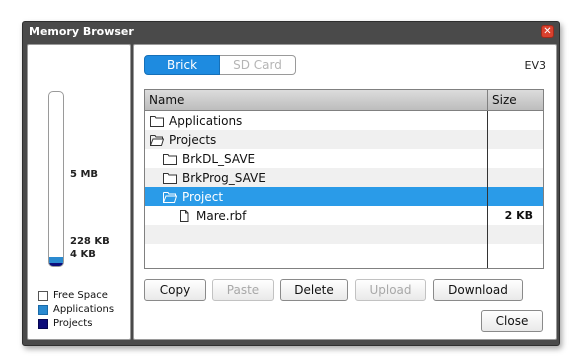 The width and height of the screenshot is (581, 358). What do you see at coordinates (203, 196) in the screenshot?
I see `row-name: Project` at bounding box center [203, 196].